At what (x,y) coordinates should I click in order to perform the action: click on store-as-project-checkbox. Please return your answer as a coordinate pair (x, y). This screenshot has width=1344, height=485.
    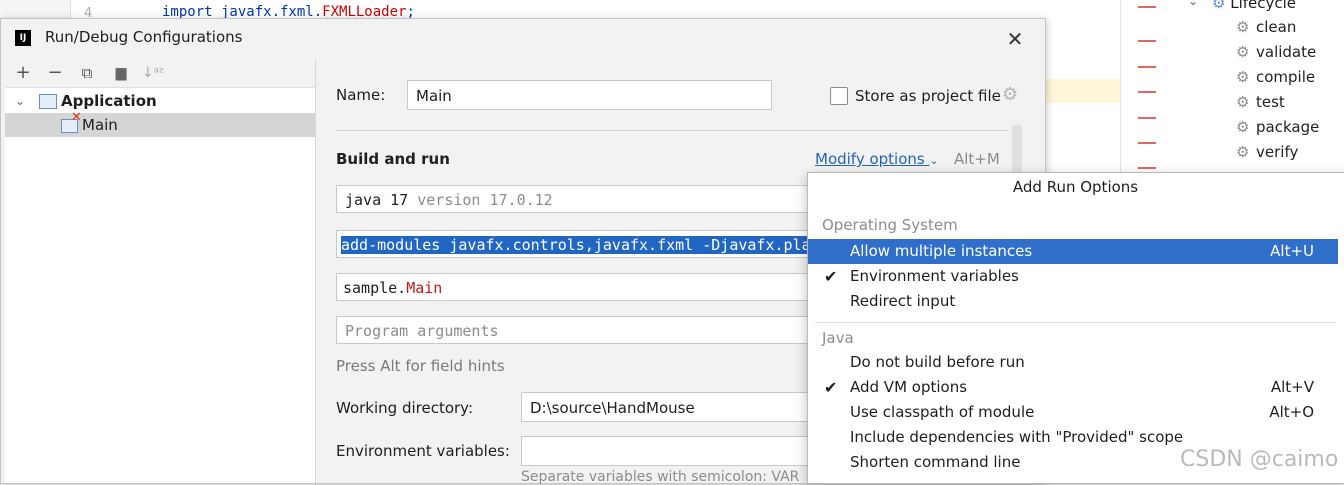
    Looking at the image, I should click on (839, 96).